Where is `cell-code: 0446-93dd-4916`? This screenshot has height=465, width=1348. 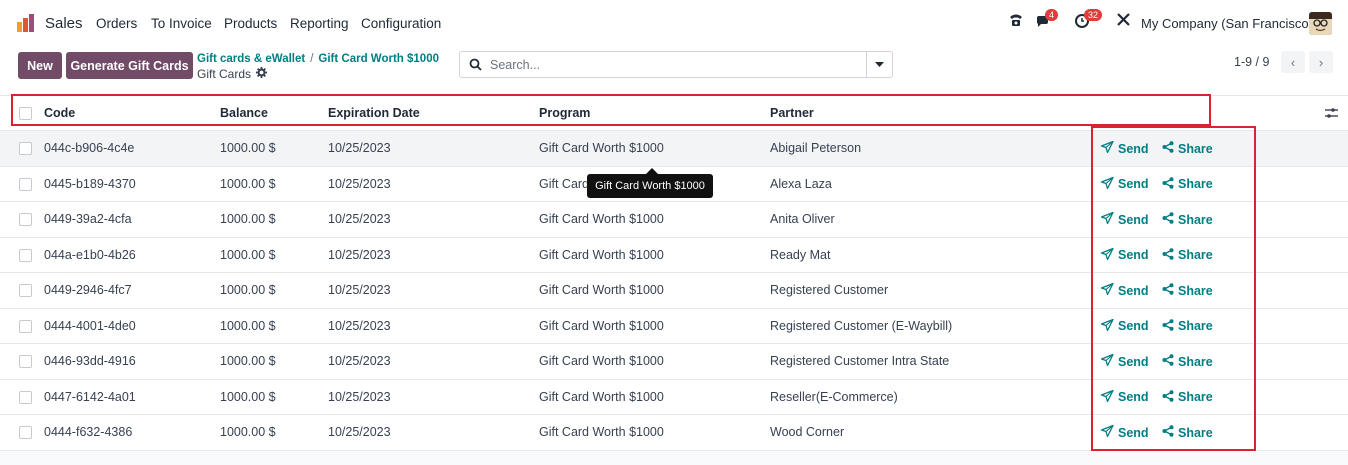
cell-code: 0446-93dd-4916 is located at coordinates (90, 361).